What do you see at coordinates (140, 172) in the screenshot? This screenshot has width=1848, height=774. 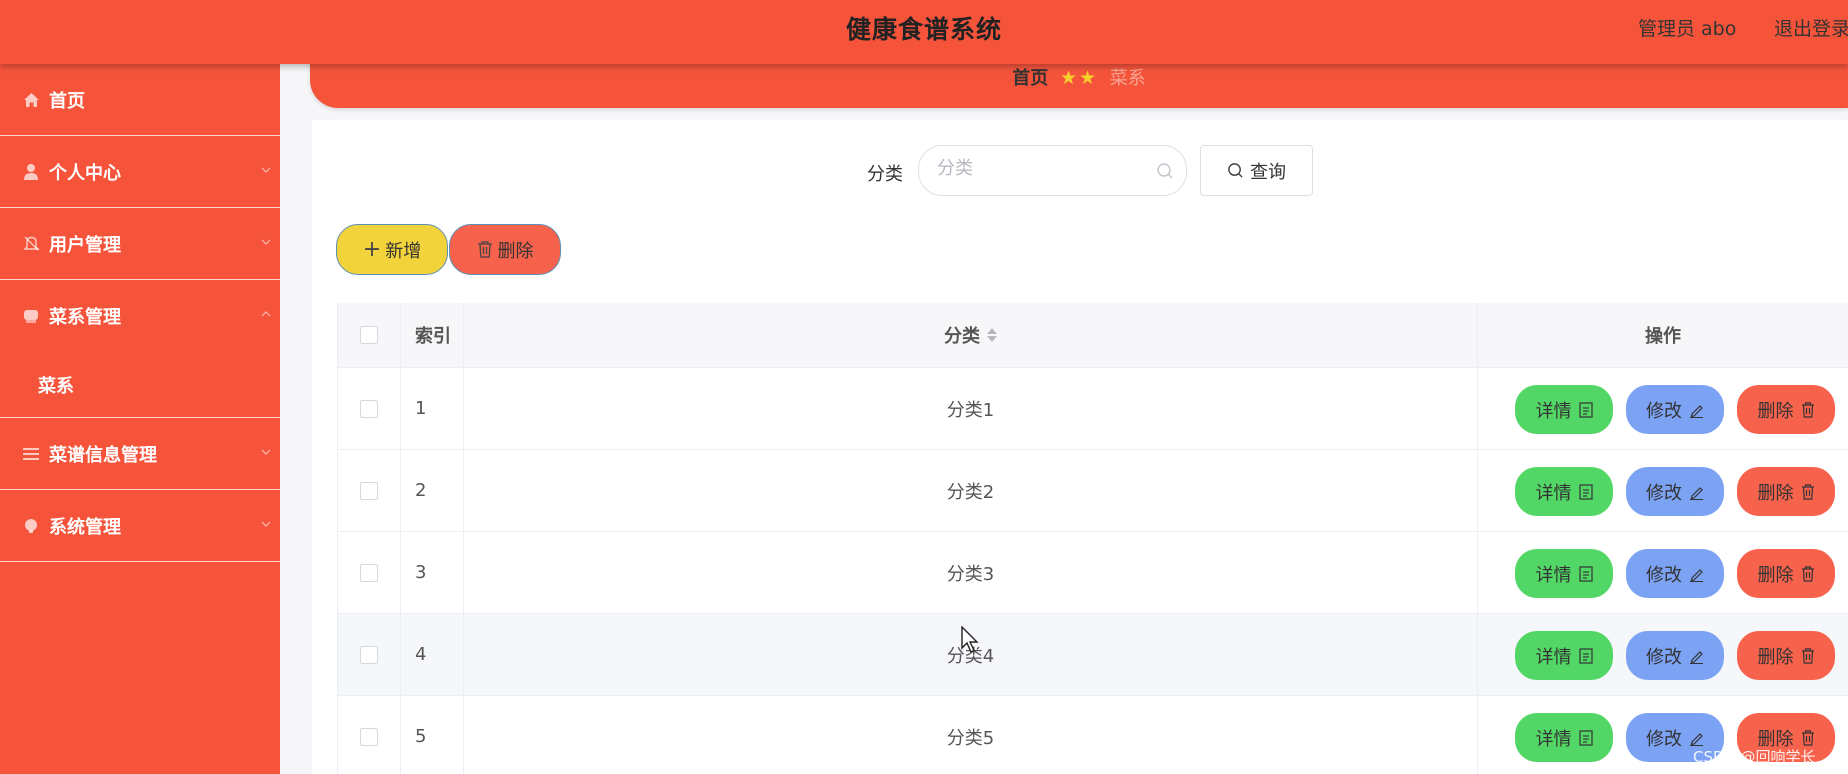 I see `sidebar-item-personal-center: 个人中心` at bounding box center [140, 172].